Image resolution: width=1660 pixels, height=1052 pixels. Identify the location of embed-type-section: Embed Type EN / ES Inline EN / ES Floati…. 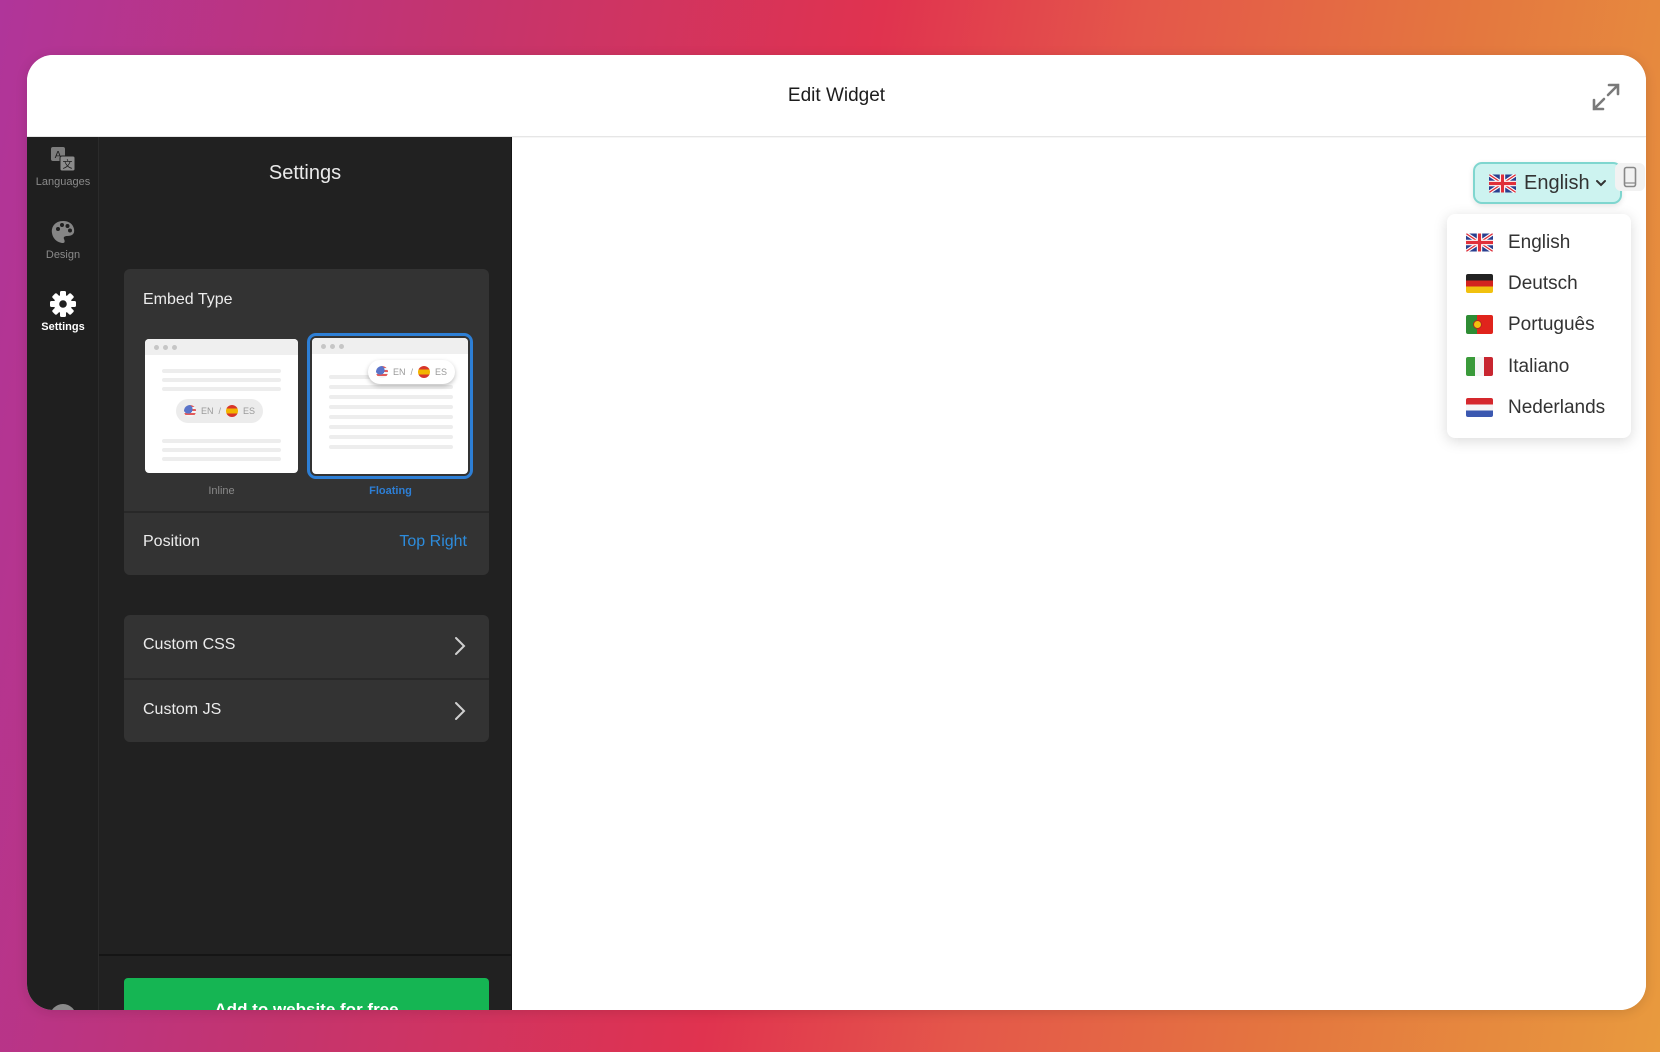
(306, 422).